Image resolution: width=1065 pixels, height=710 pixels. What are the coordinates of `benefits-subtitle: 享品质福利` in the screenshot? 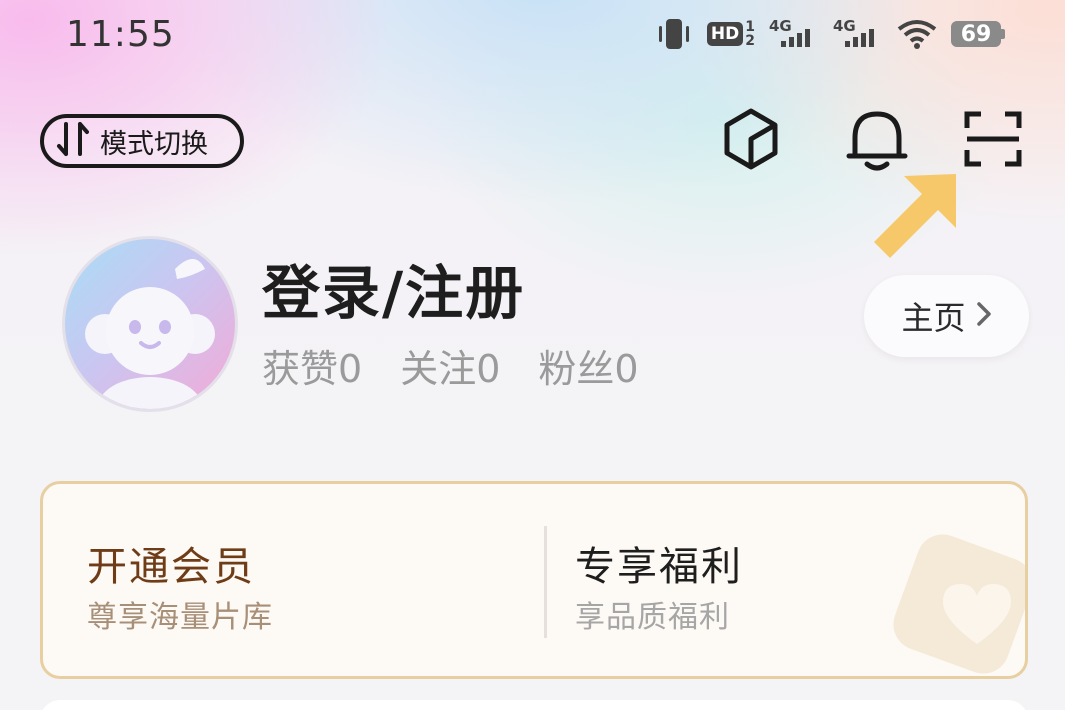 It's located at (652, 617).